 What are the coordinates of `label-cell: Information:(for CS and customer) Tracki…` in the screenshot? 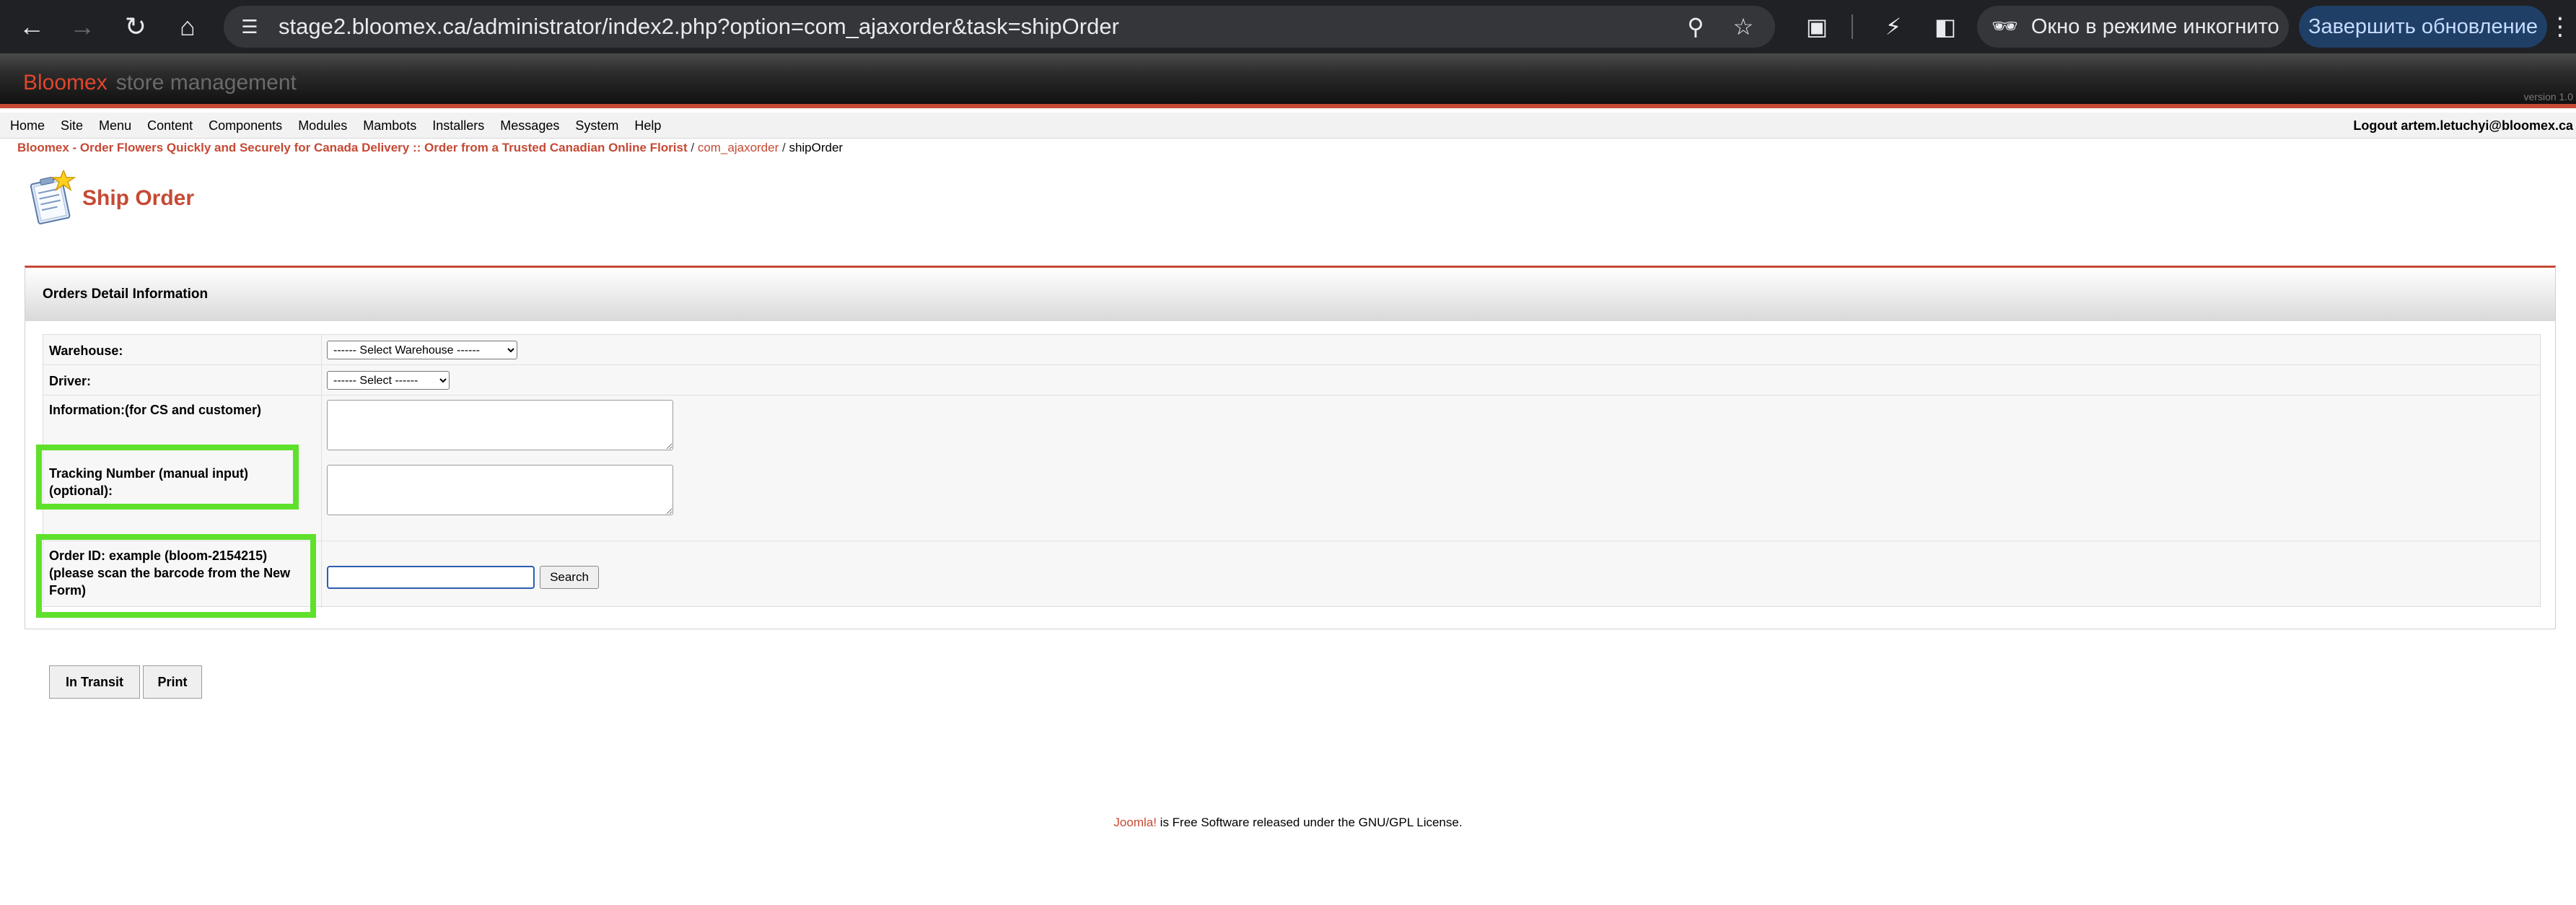 It's located at (182, 468).